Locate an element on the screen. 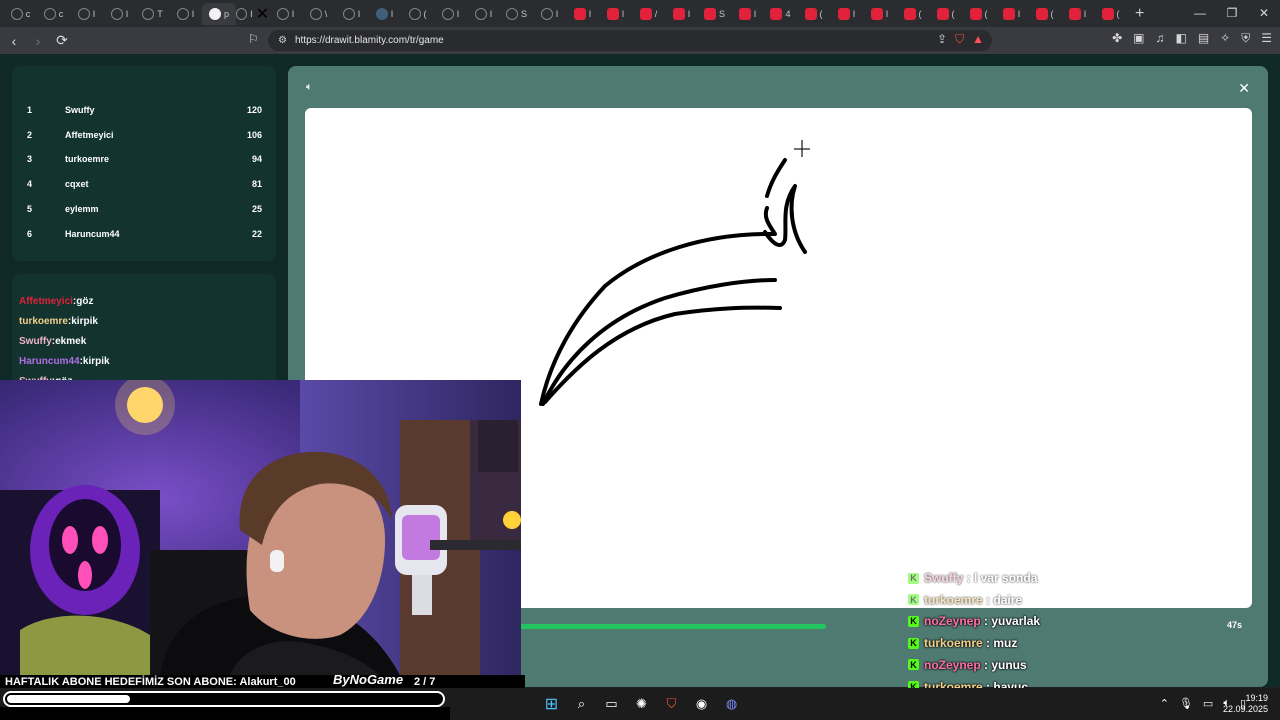 The width and height of the screenshot is (1280, 720). brave-rewards-icon: ▲ is located at coordinates (978, 39).